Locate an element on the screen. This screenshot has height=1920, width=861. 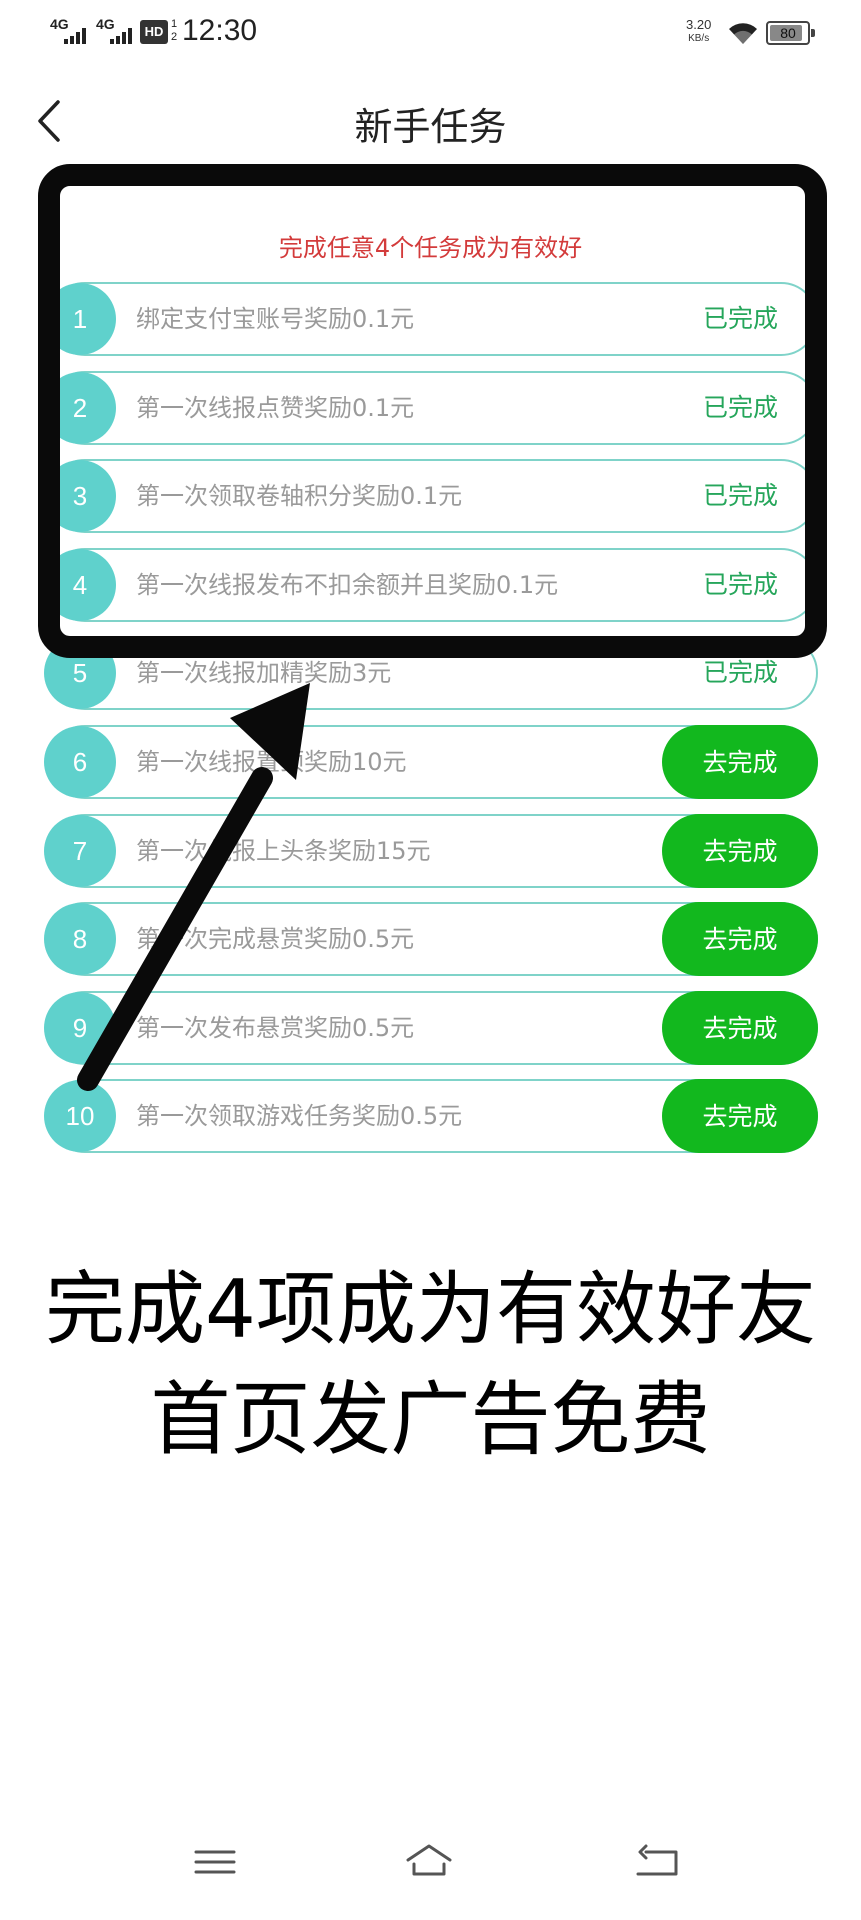
network-speed: 3.20 KB/s is located at coordinates (698, 32).